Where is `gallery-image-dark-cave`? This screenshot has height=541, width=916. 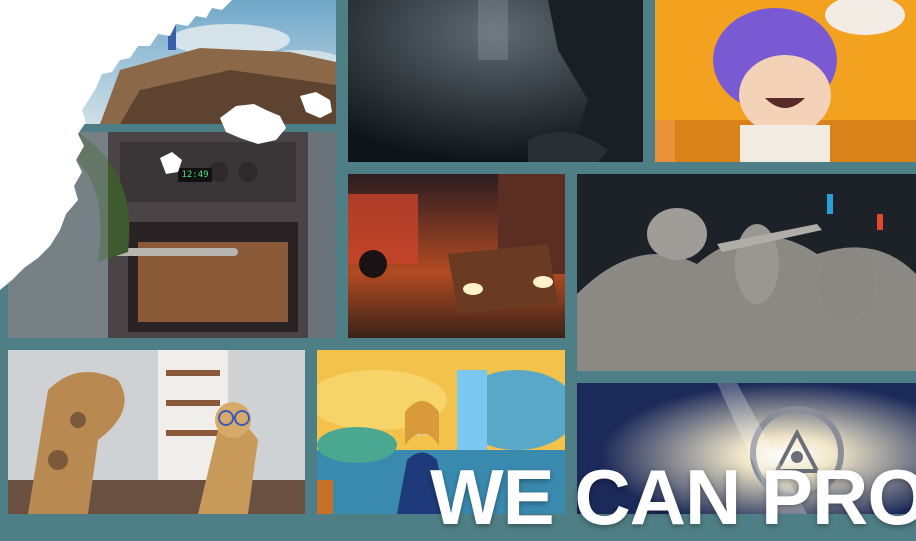 gallery-image-dark-cave is located at coordinates (495, 81).